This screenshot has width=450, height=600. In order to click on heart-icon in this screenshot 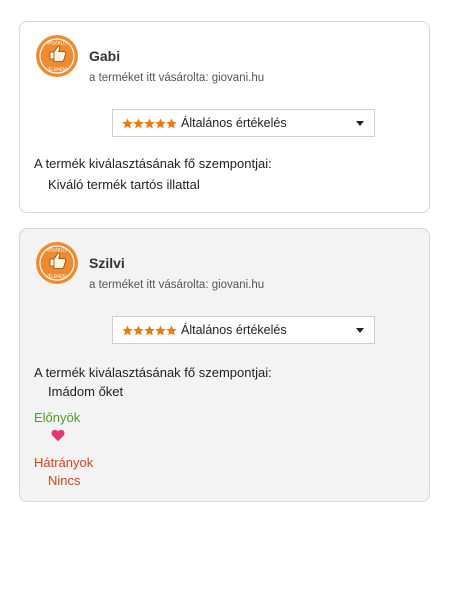, I will do `click(58, 435)`.